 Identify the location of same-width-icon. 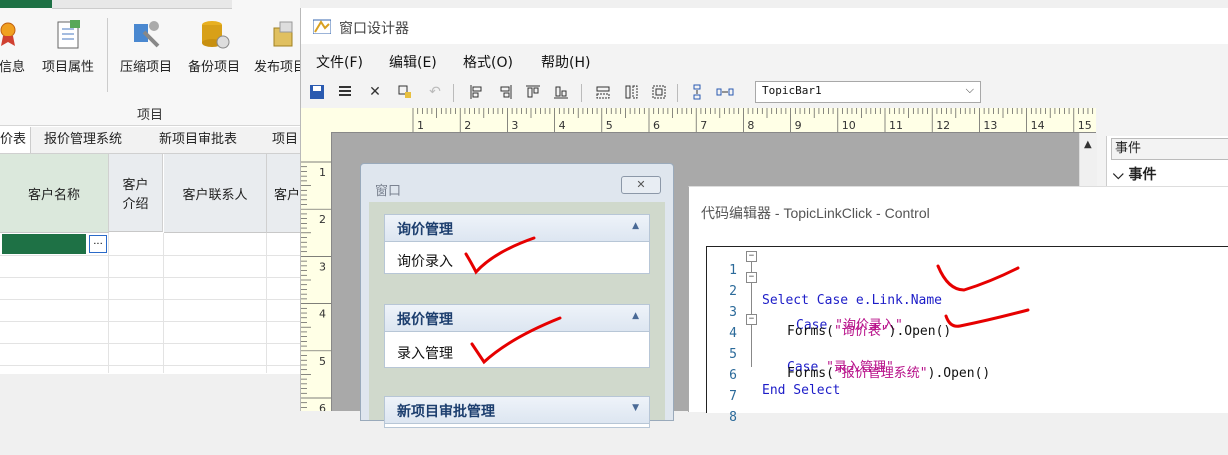
(603, 92).